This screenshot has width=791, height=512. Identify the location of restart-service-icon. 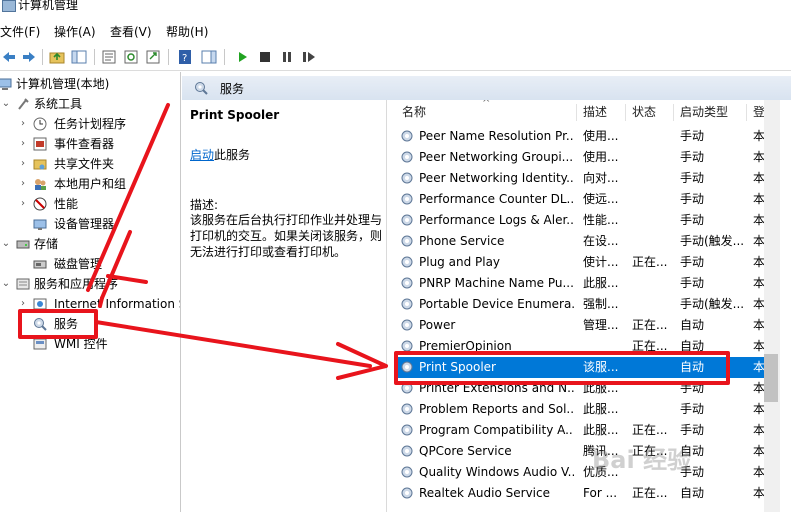
(309, 57).